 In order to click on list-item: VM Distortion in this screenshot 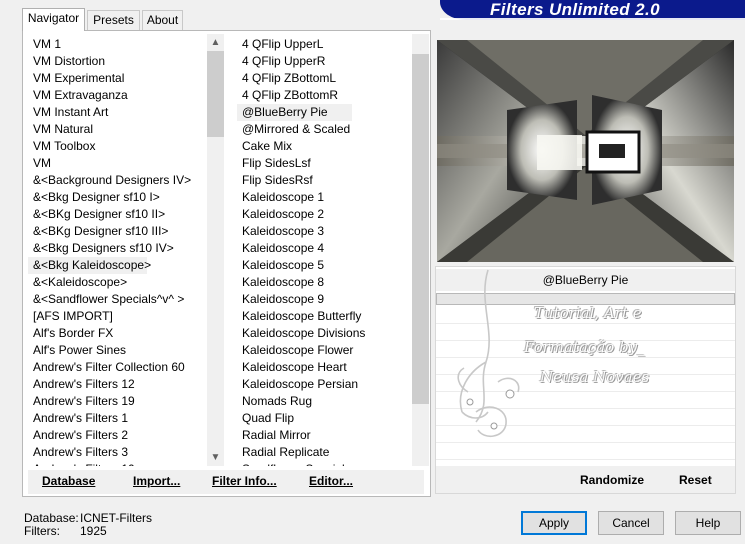, I will do `click(117, 61)`.